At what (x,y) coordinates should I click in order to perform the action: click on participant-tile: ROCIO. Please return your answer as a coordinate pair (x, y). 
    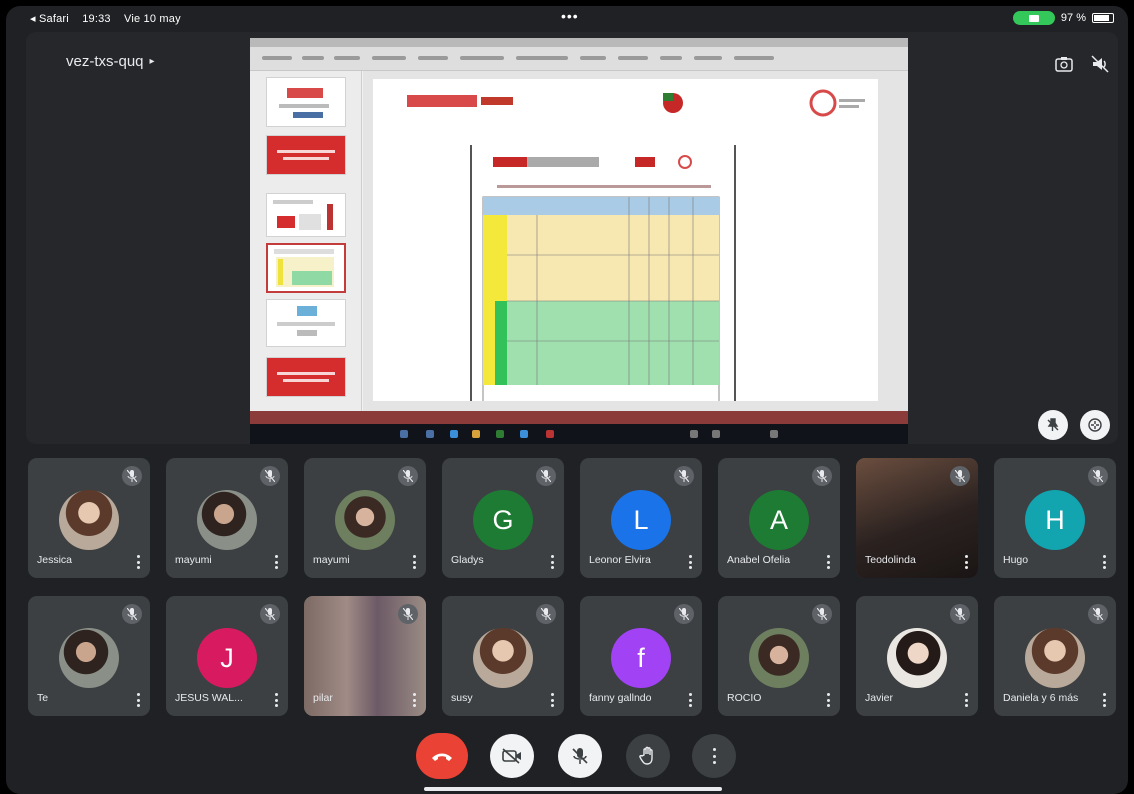
    Looking at the image, I should click on (779, 656).